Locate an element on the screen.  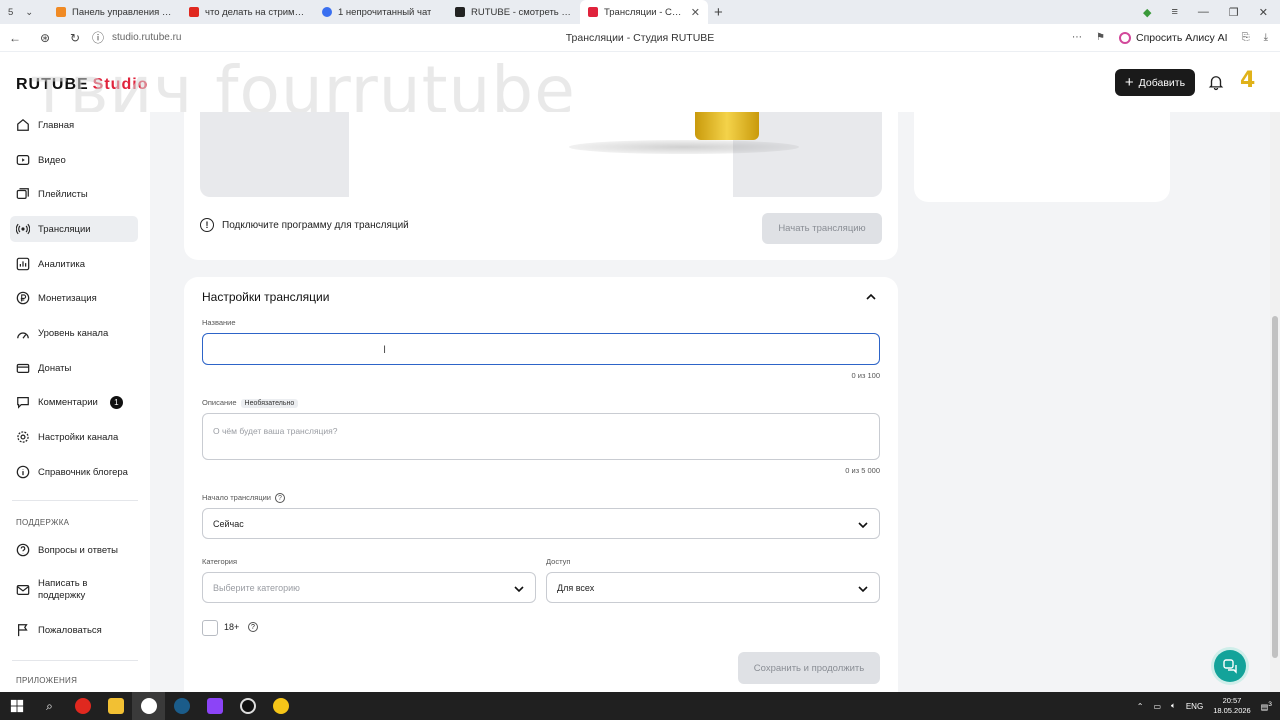
analytics-icon is located at coordinates (23, 264).